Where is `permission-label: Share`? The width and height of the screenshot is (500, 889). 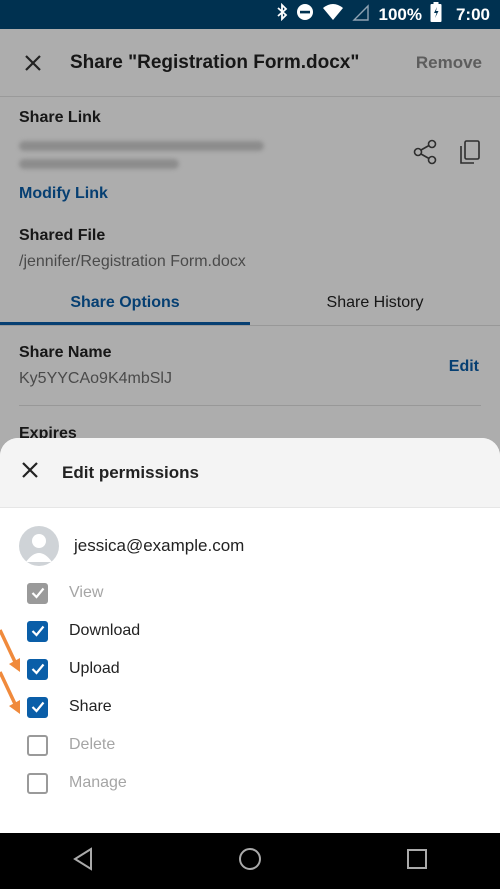 permission-label: Share is located at coordinates (90, 706).